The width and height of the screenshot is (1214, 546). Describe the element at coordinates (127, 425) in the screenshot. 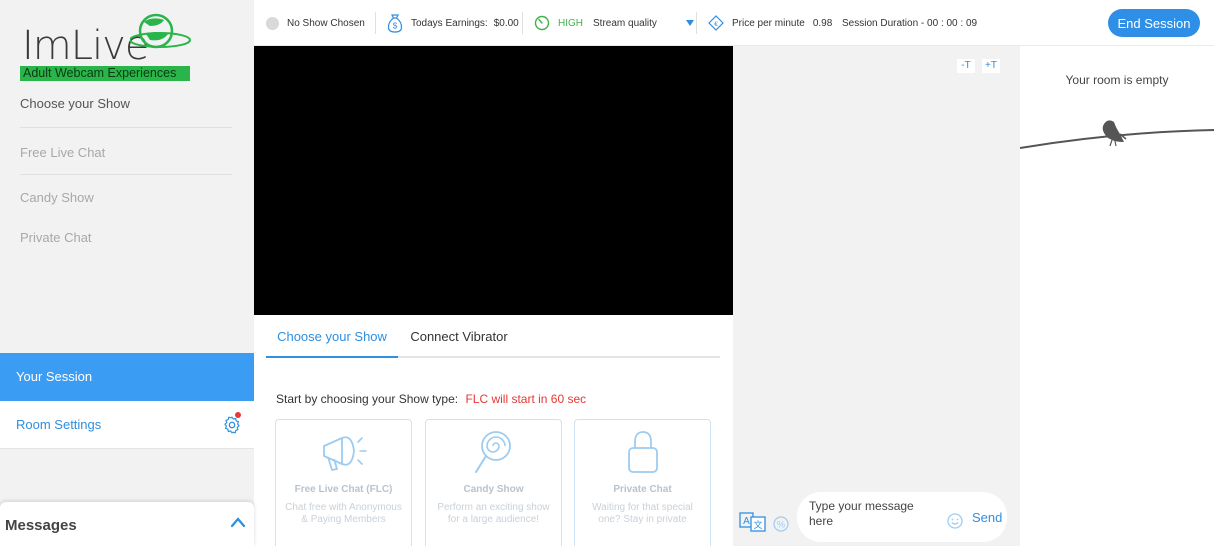

I see `sidebar-item-room-settings: Room Settings` at that location.